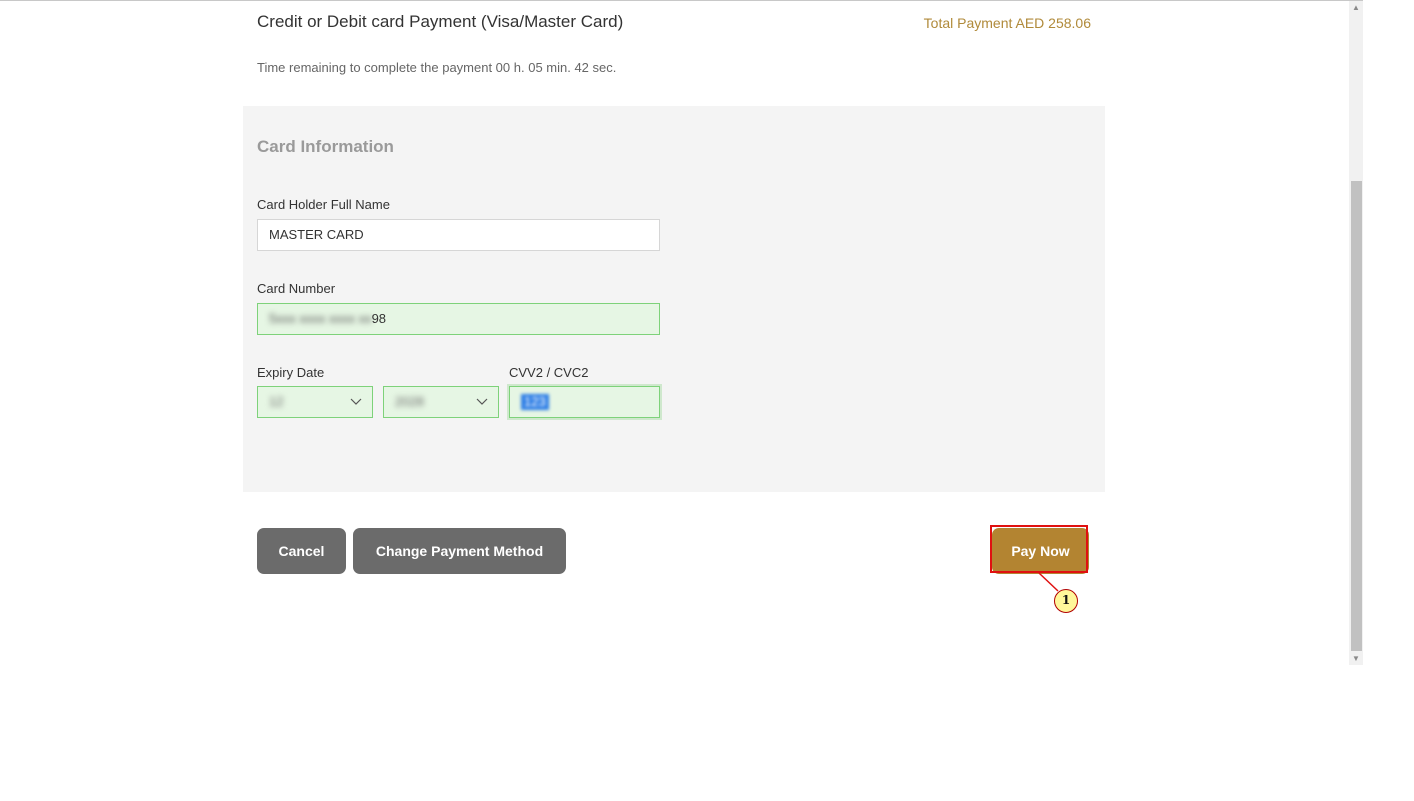  I want to click on cvv-value: 123, so click(535, 402).